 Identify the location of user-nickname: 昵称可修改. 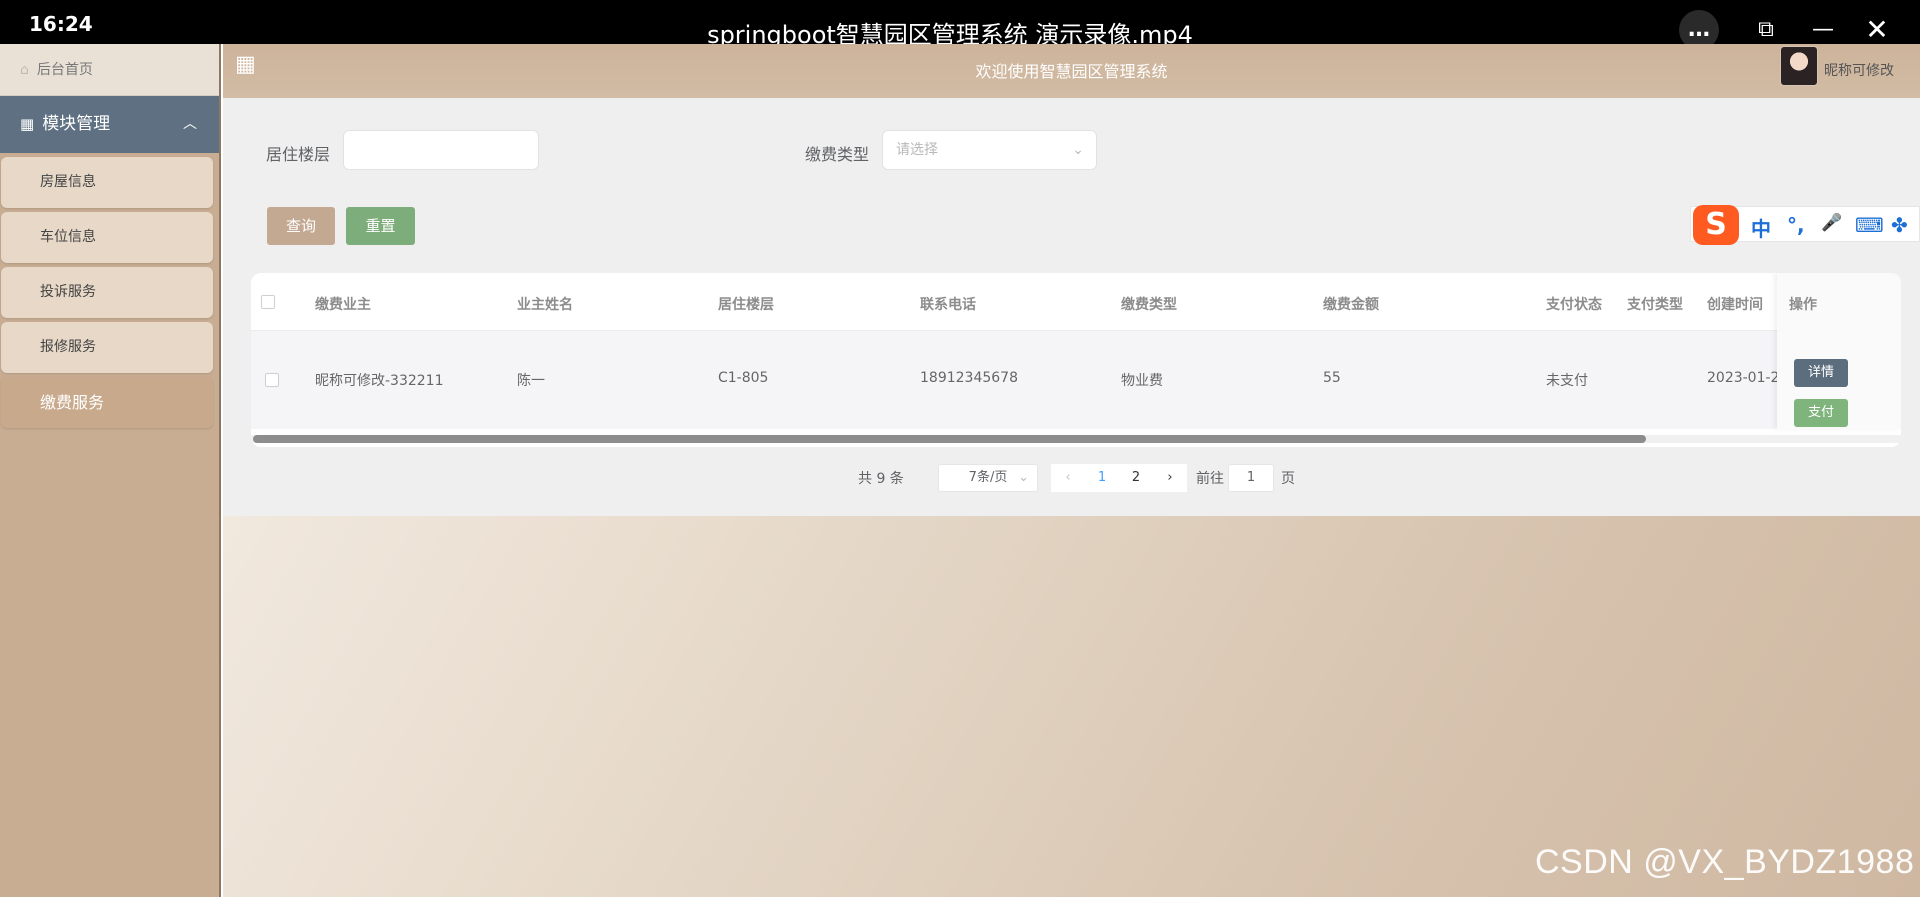
(1859, 70).